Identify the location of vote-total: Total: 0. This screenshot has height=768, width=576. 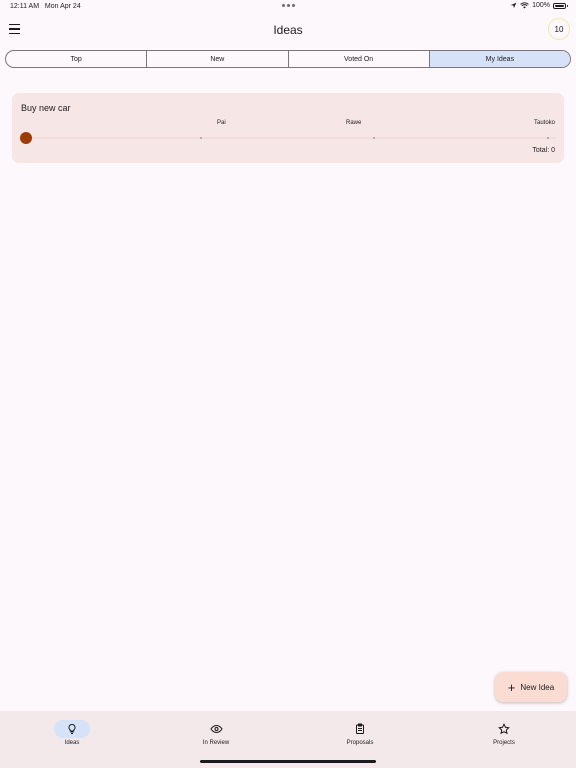
(543, 150).